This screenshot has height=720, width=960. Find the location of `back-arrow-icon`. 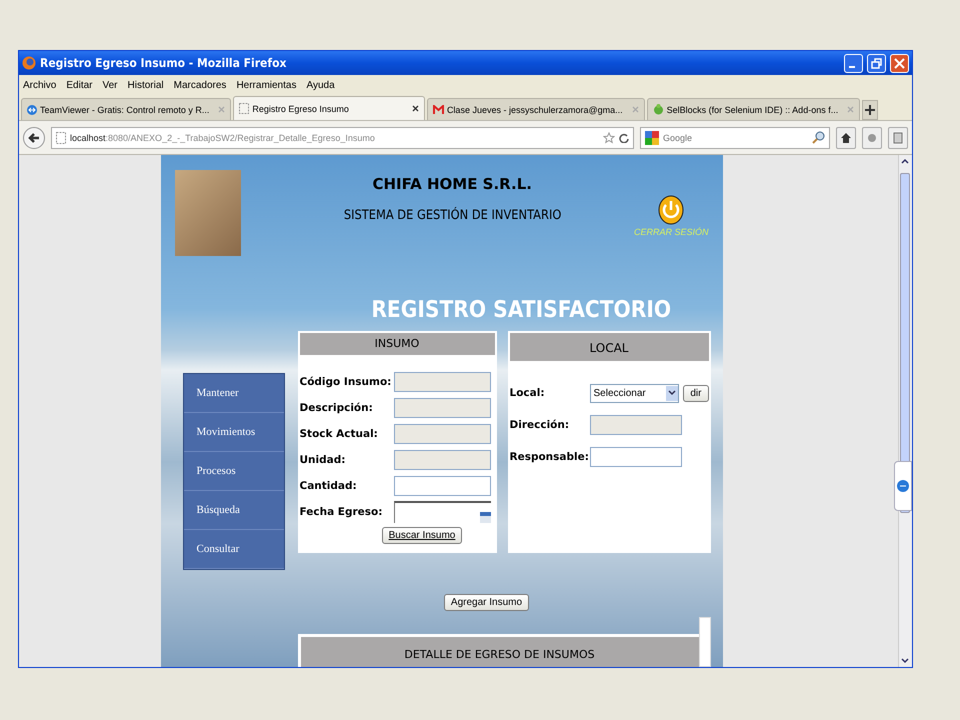

back-arrow-icon is located at coordinates (34, 138).